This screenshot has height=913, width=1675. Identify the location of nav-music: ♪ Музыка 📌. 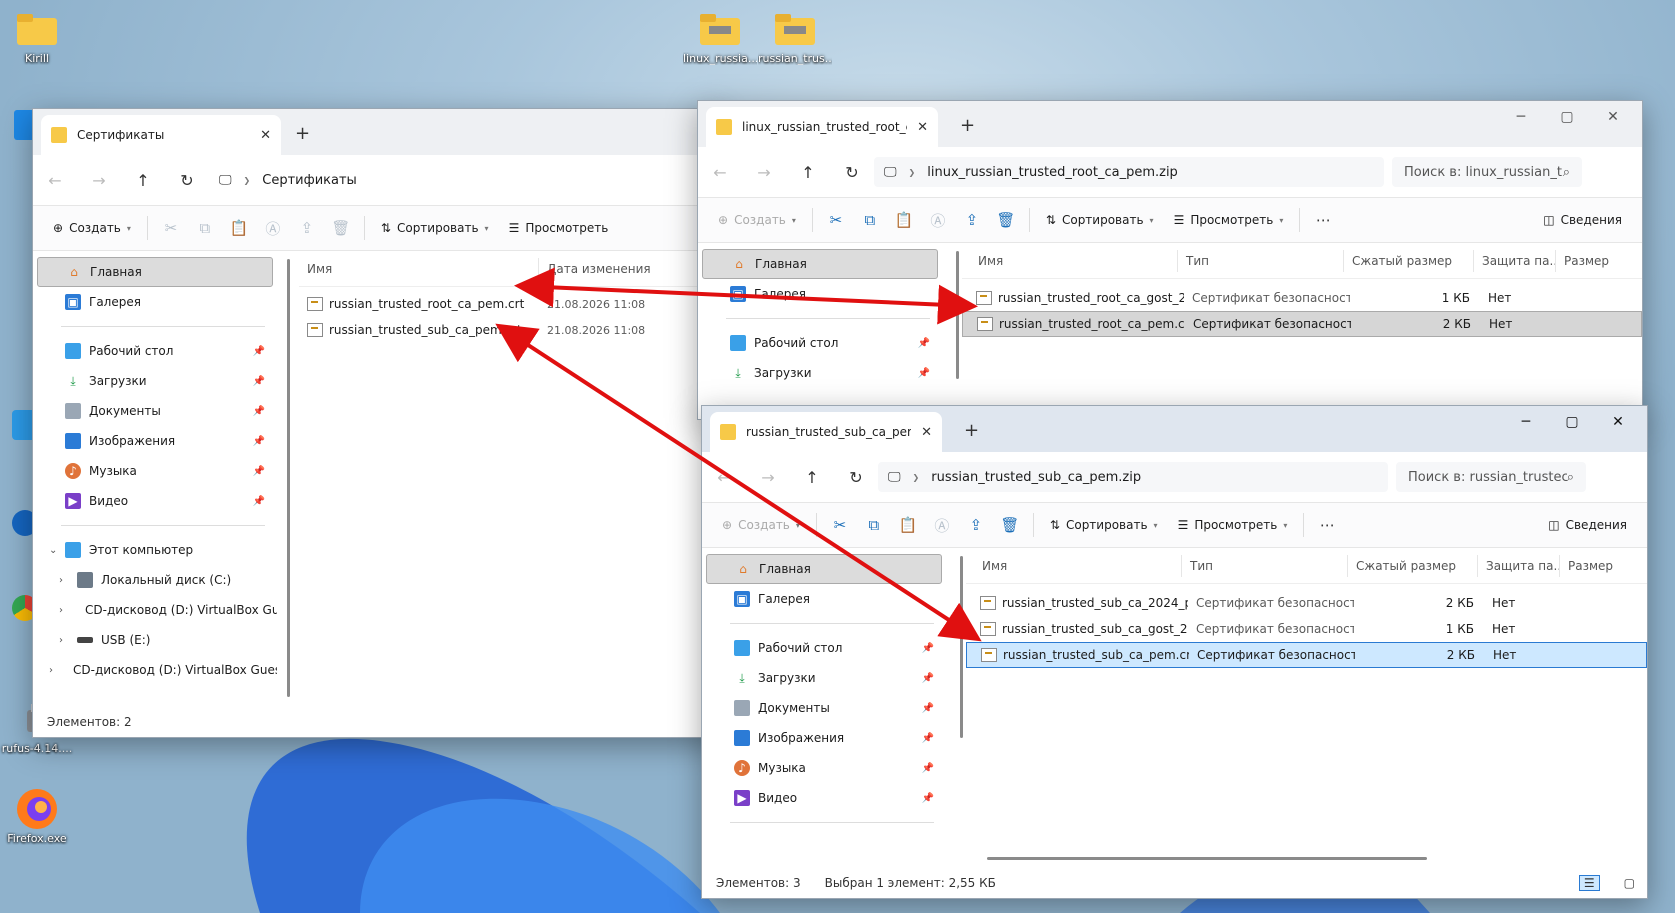
(824, 768).